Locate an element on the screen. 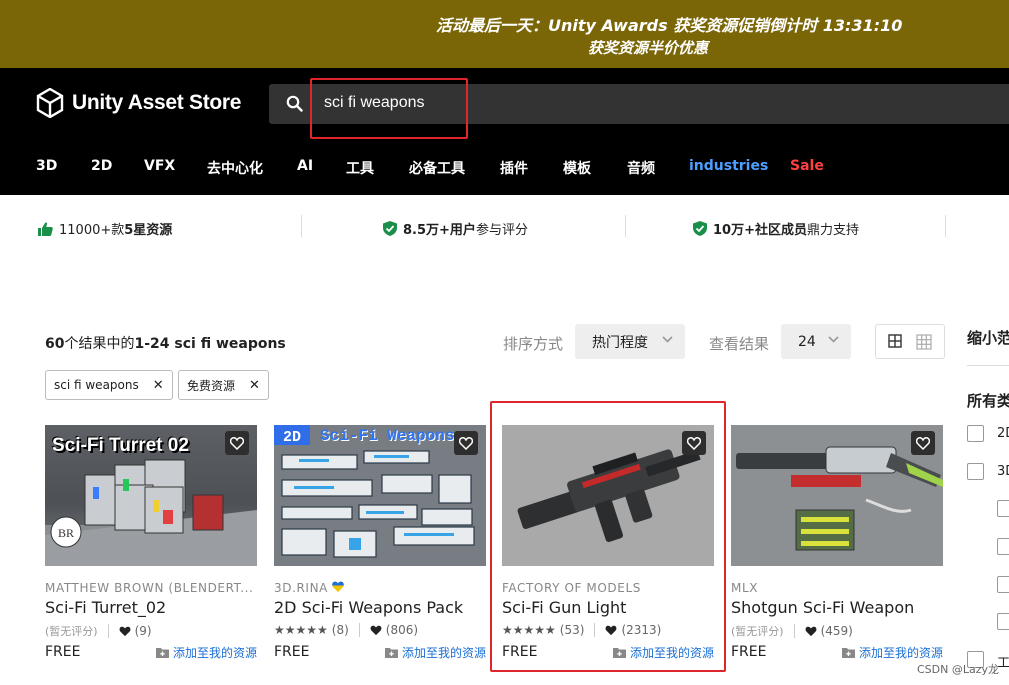 The width and height of the screenshot is (1009, 685). product-meta: ★★★★★ (8) (806) is located at coordinates (346, 630).